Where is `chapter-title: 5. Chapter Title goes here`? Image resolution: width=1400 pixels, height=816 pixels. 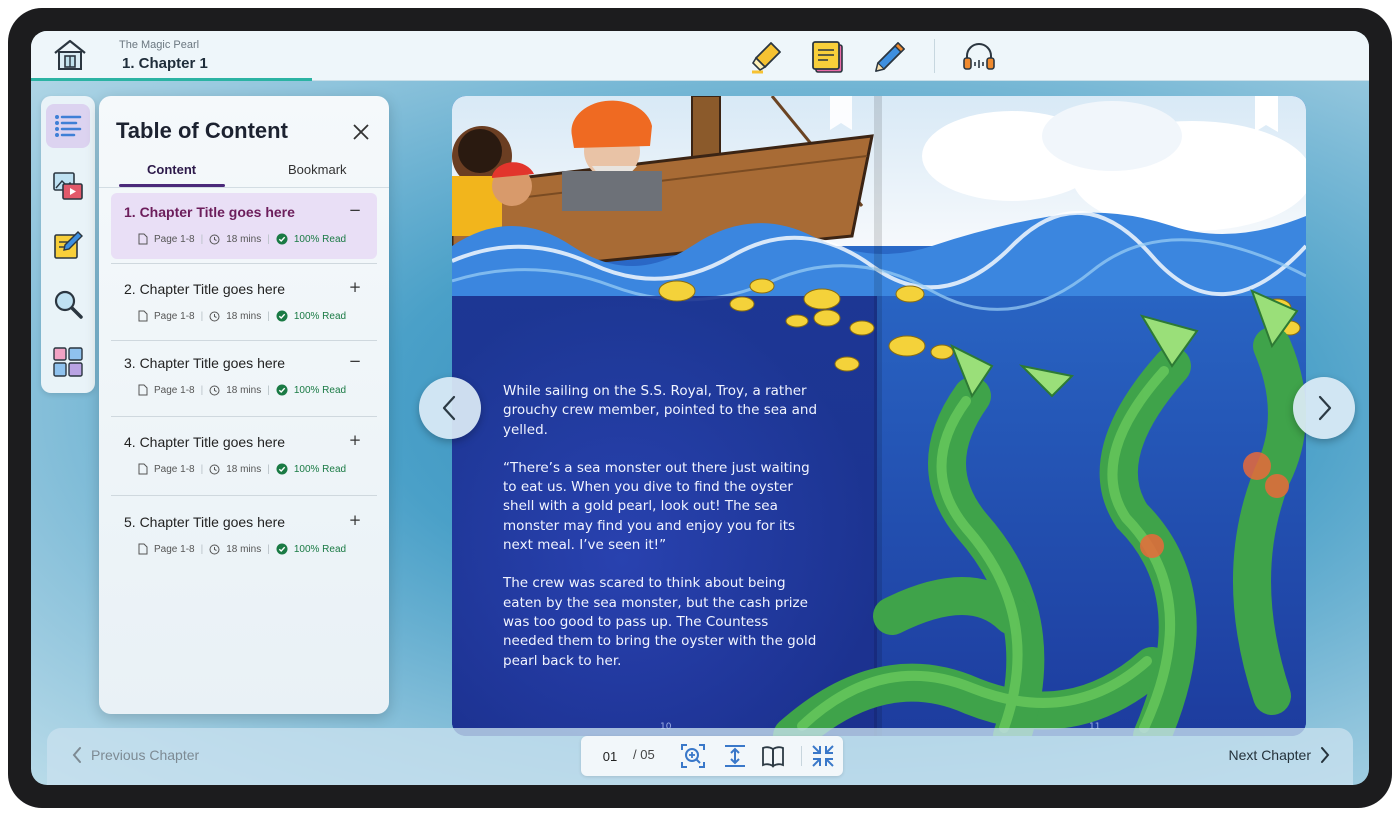
chapter-title: 5. Chapter Title goes here is located at coordinates (204, 522).